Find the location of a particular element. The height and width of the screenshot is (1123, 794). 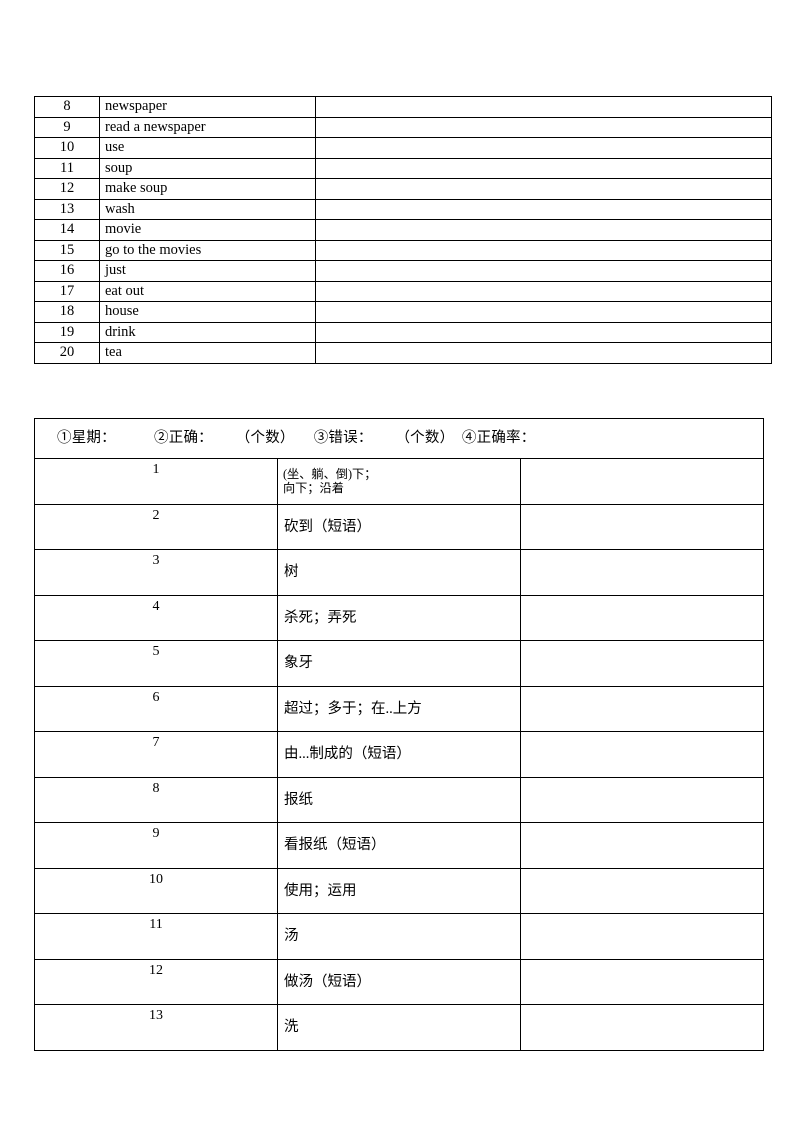

row-meaning: 汤 is located at coordinates (399, 936).